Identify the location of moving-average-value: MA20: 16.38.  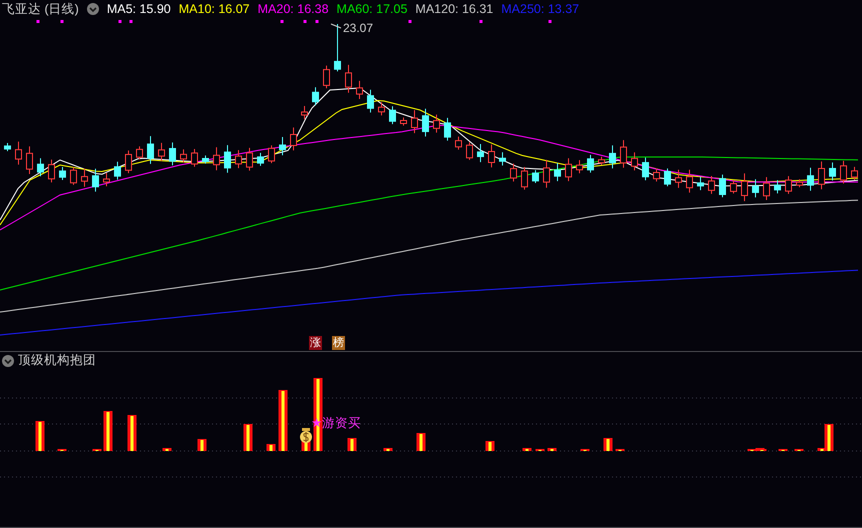
(293, 9).